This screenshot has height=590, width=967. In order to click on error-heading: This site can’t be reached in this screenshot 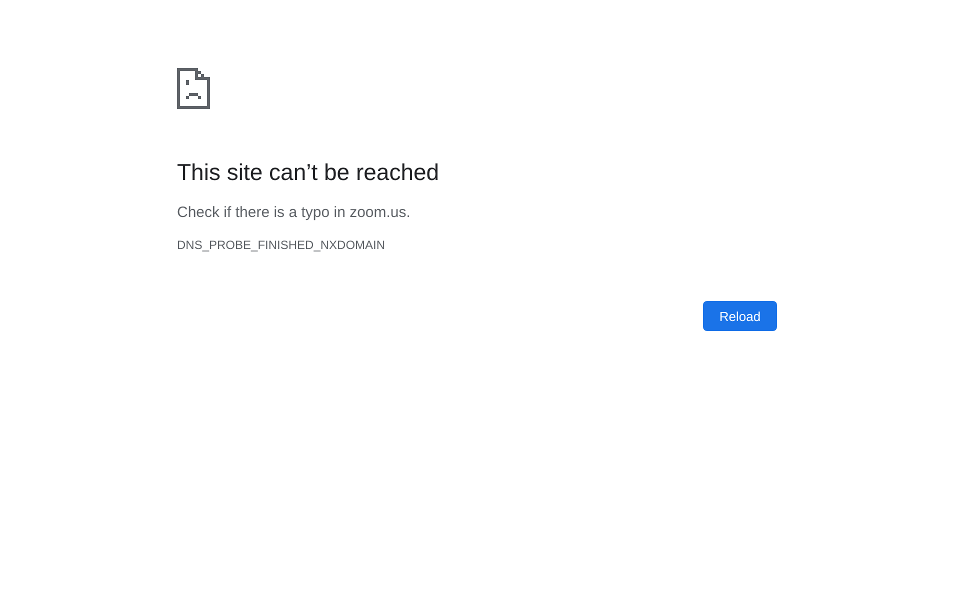, I will do `click(308, 172)`.